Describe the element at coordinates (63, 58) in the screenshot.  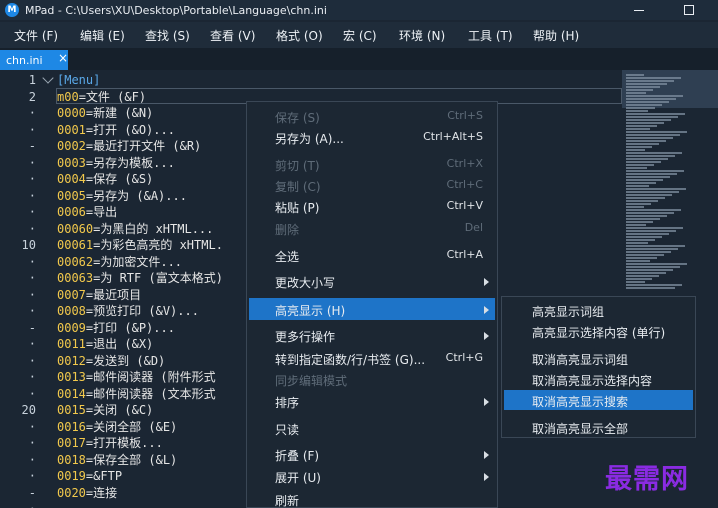
I see `tab-close-icon: ×` at that location.